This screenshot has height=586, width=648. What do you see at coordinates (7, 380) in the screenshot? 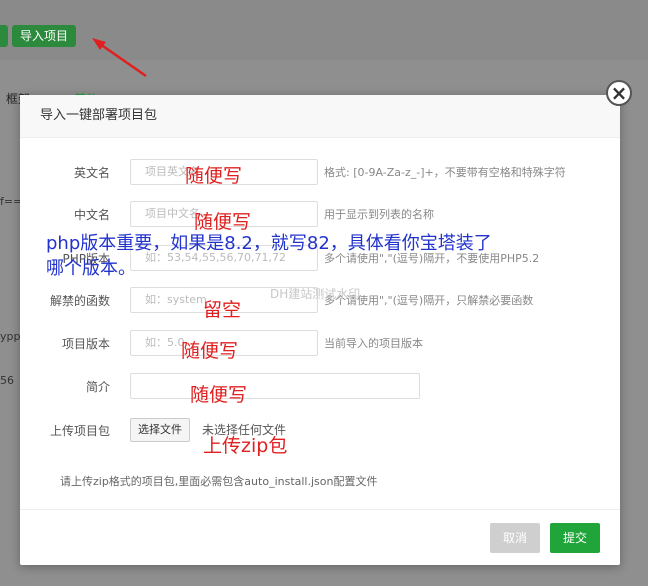
I see `side-fragment: 56` at bounding box center [7, 380].